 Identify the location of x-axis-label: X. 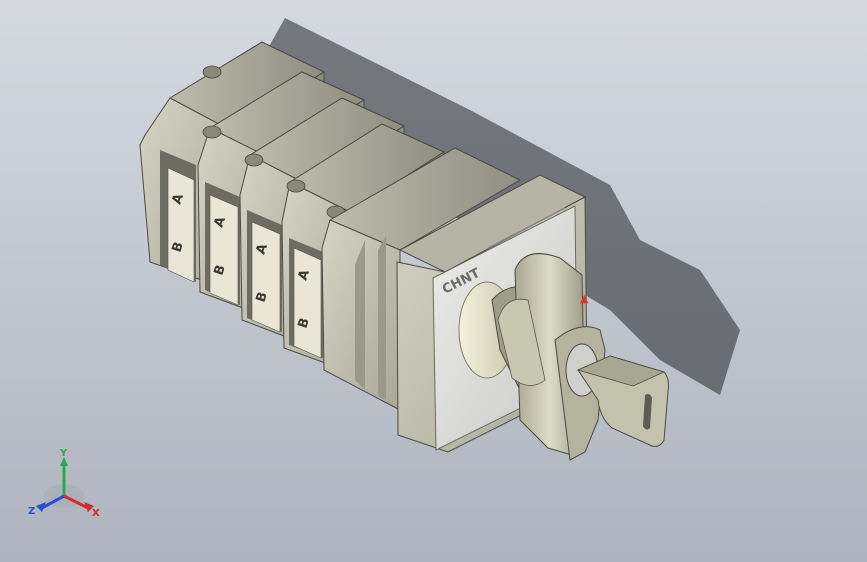
(96, 513).